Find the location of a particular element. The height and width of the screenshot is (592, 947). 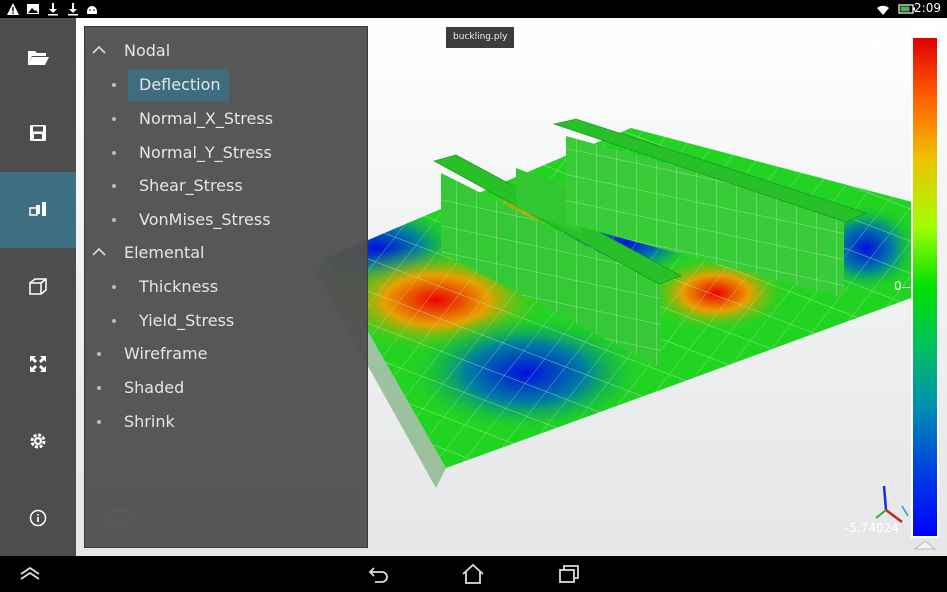

menu-item-normal-y-stress: Normal_Y_Stress is located at coordinates (226, 153).